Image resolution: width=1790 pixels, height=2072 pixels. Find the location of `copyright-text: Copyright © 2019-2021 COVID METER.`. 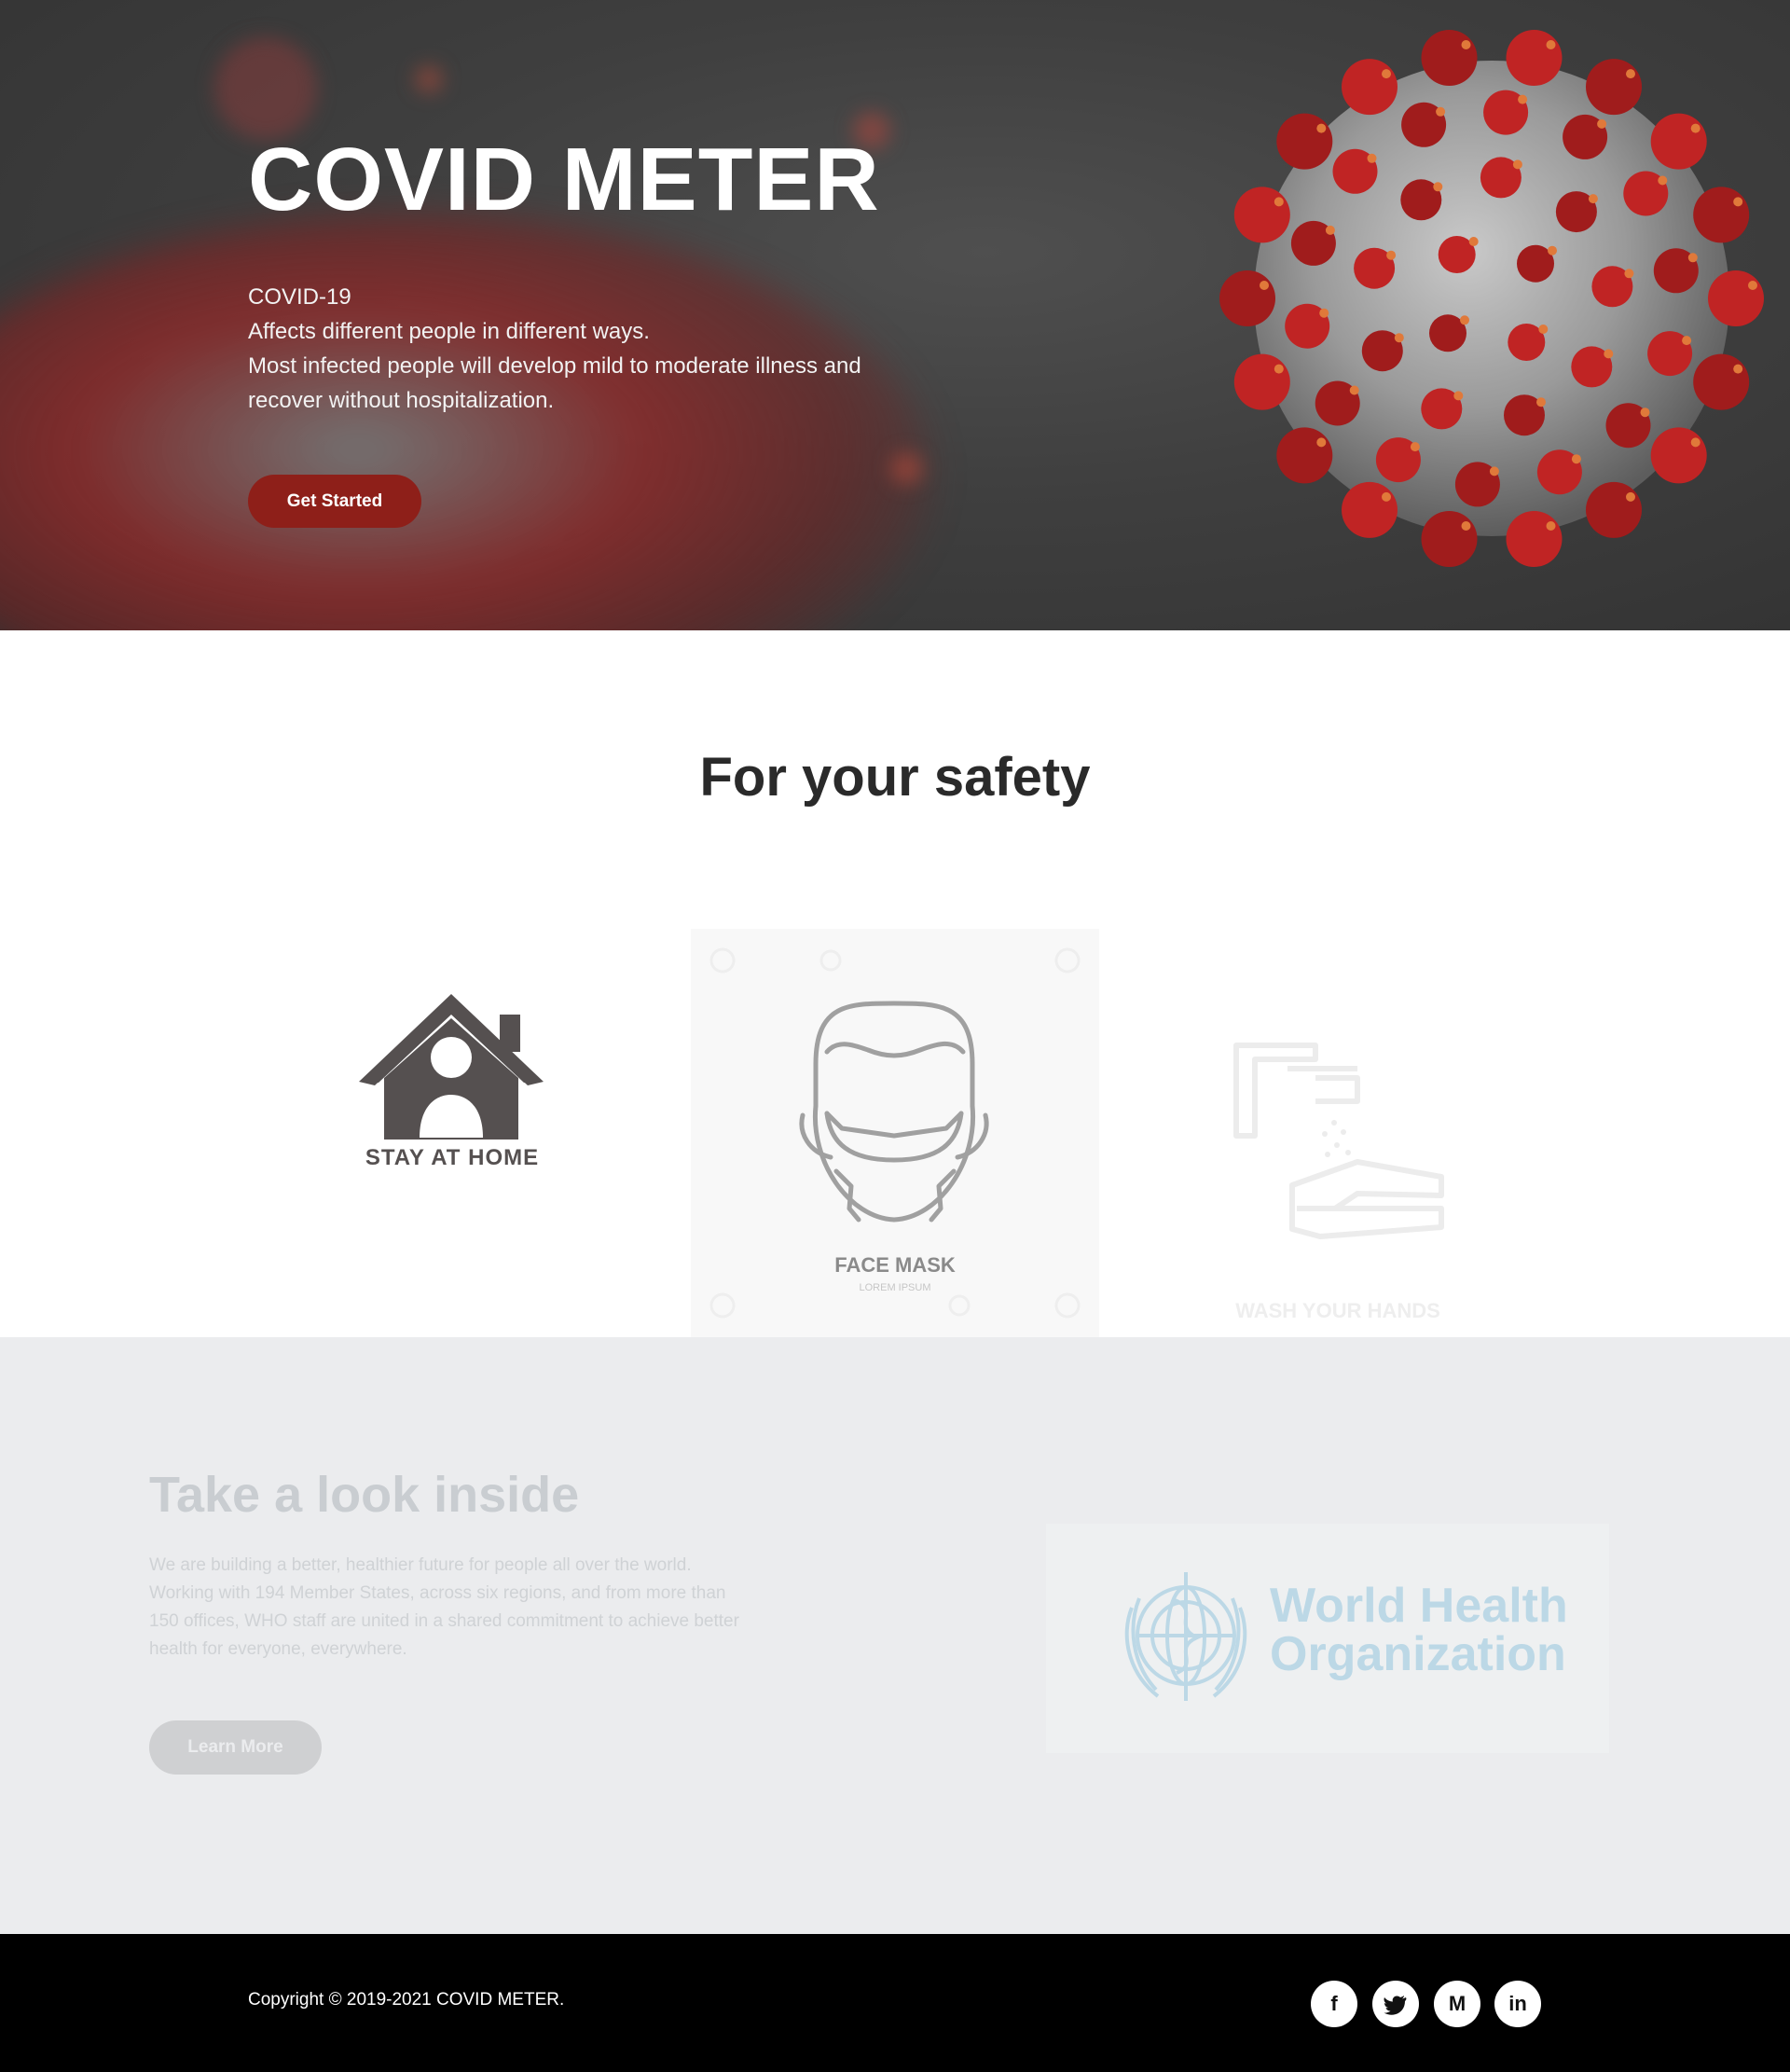

copyright-text: Copyright © 2019-2021 COVID METER. is located at coordinates (406, 2000).